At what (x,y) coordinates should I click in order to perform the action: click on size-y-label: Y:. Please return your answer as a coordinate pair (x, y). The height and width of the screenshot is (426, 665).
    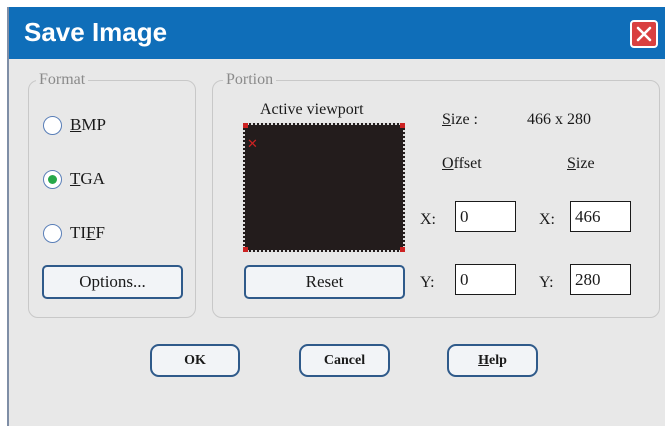
    Looking at the image, I should click on (546, 282).